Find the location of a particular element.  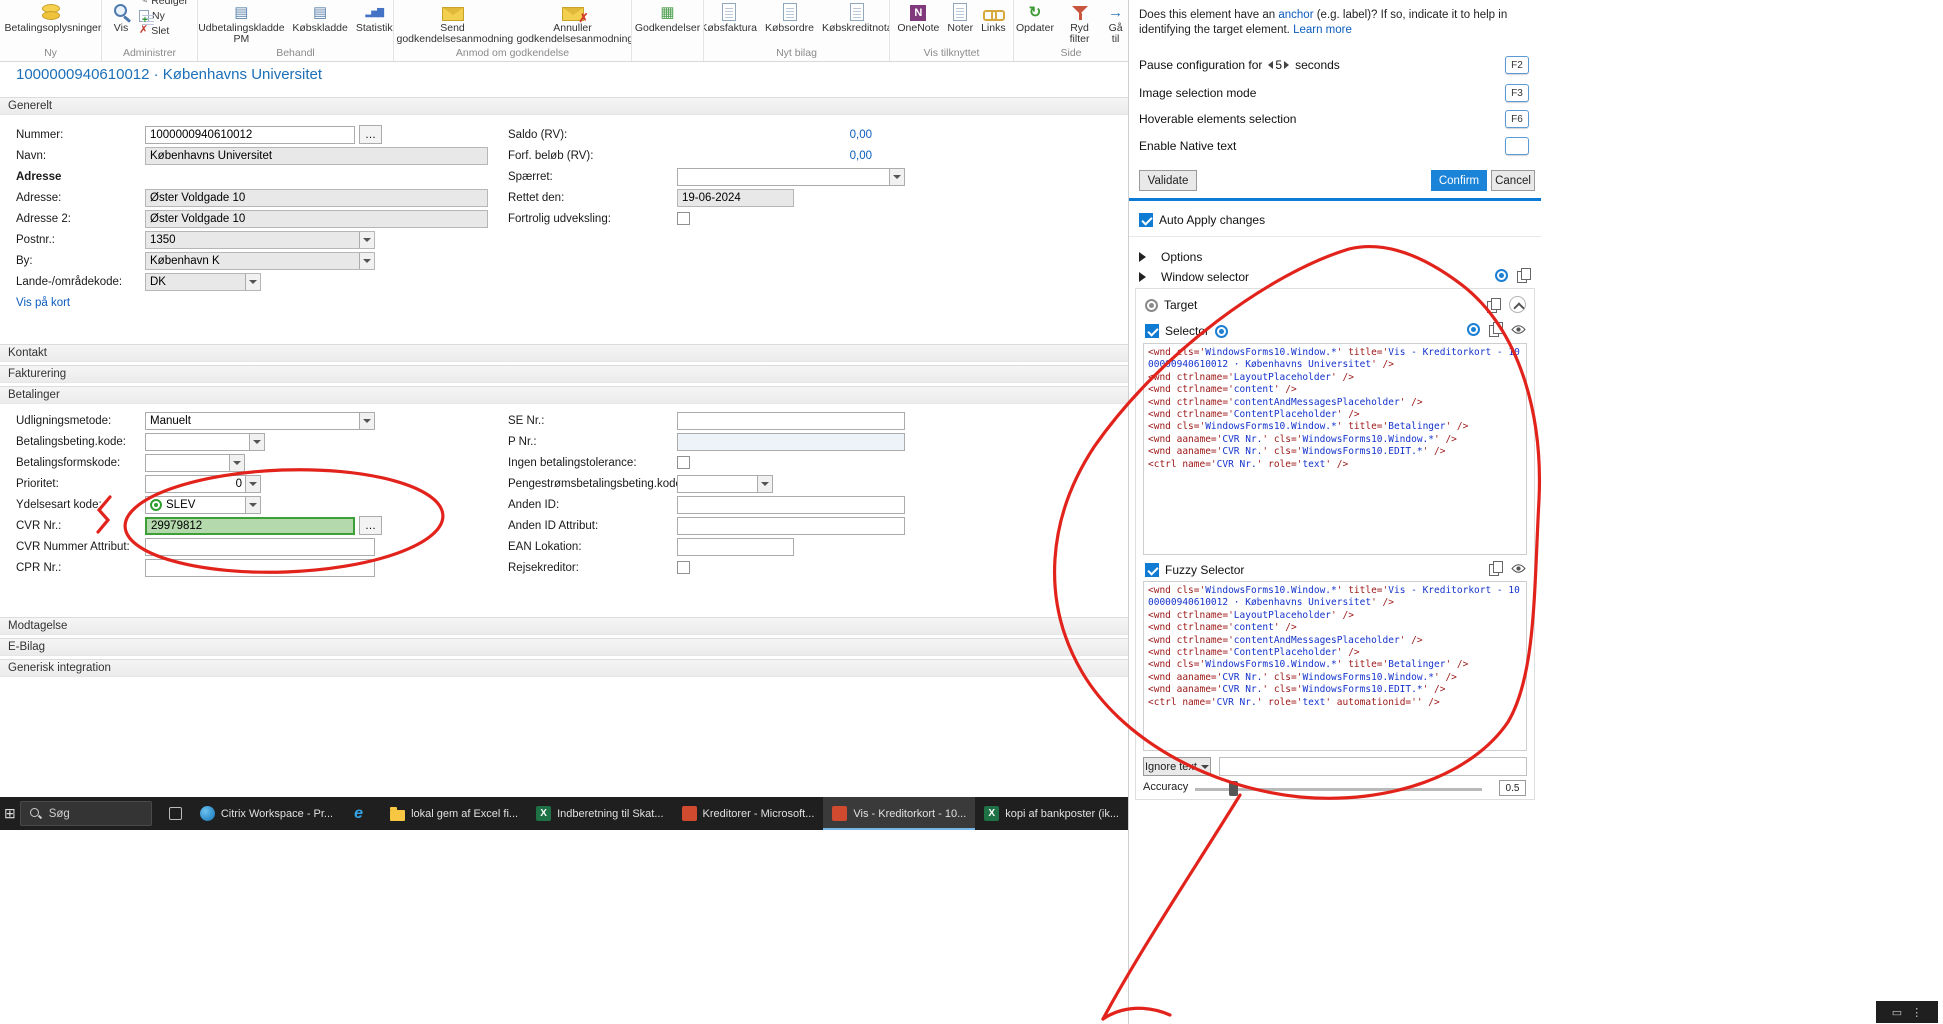

vis-pa-kort-link: Vis på kort is located at coordinates (43, 303).